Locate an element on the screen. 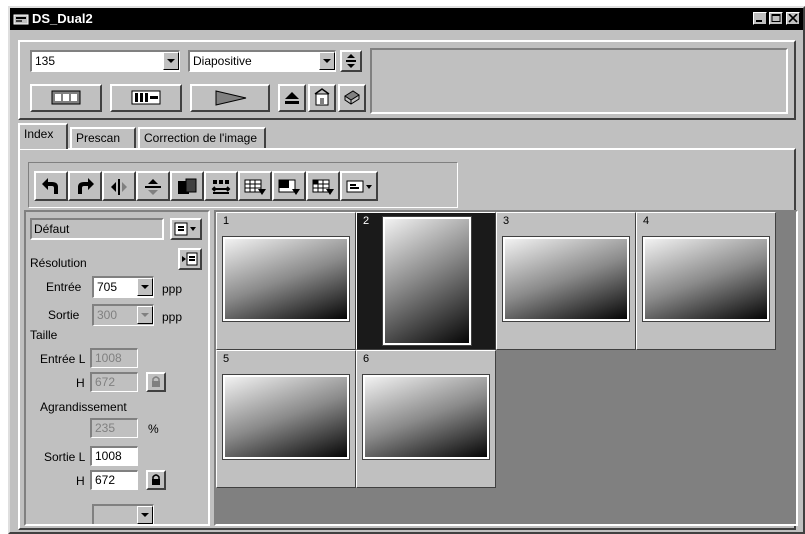 Image resolution: width=805 pixels, height=534 pixels. tab-image-correction: Correction de l'image is located at coordinates (202, 138).